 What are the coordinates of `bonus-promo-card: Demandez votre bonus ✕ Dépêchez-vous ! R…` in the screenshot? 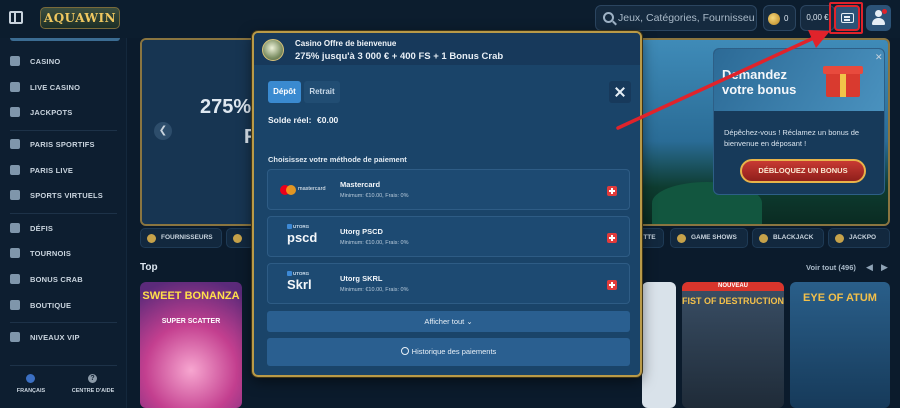 It's located at (799, 121).